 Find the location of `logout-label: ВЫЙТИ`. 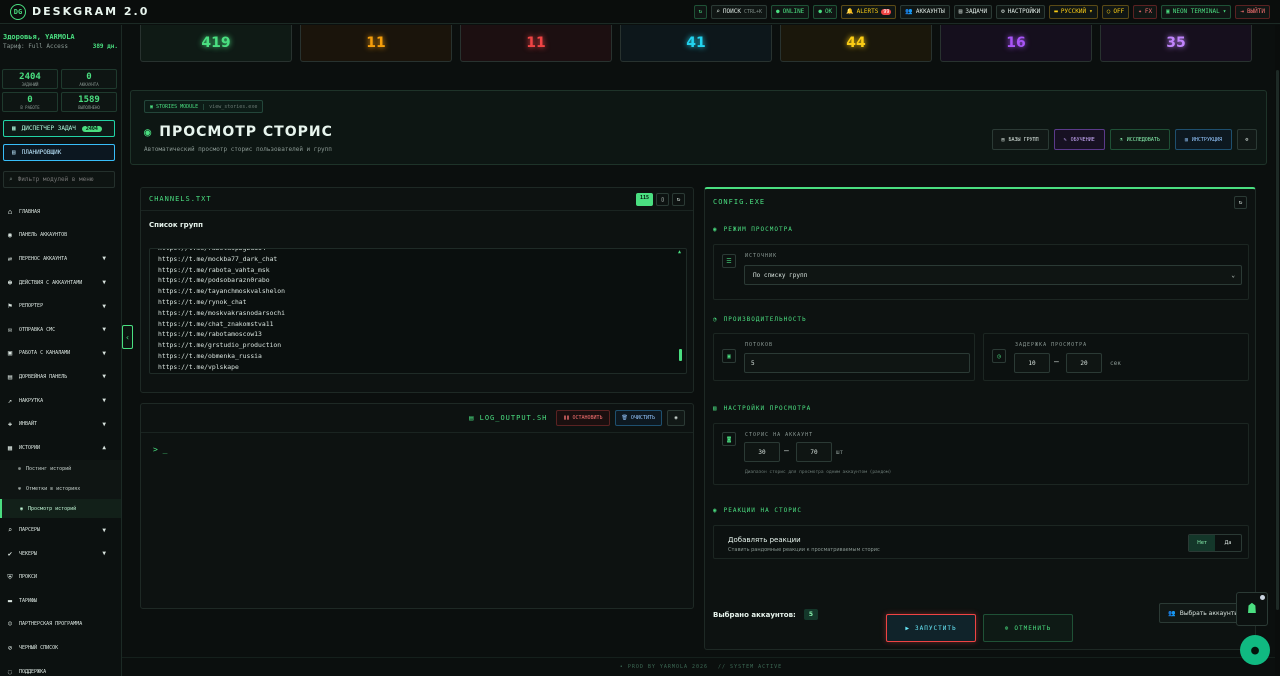

logout-label: ВЫЙТИ is located at coordinates (1255, 11).